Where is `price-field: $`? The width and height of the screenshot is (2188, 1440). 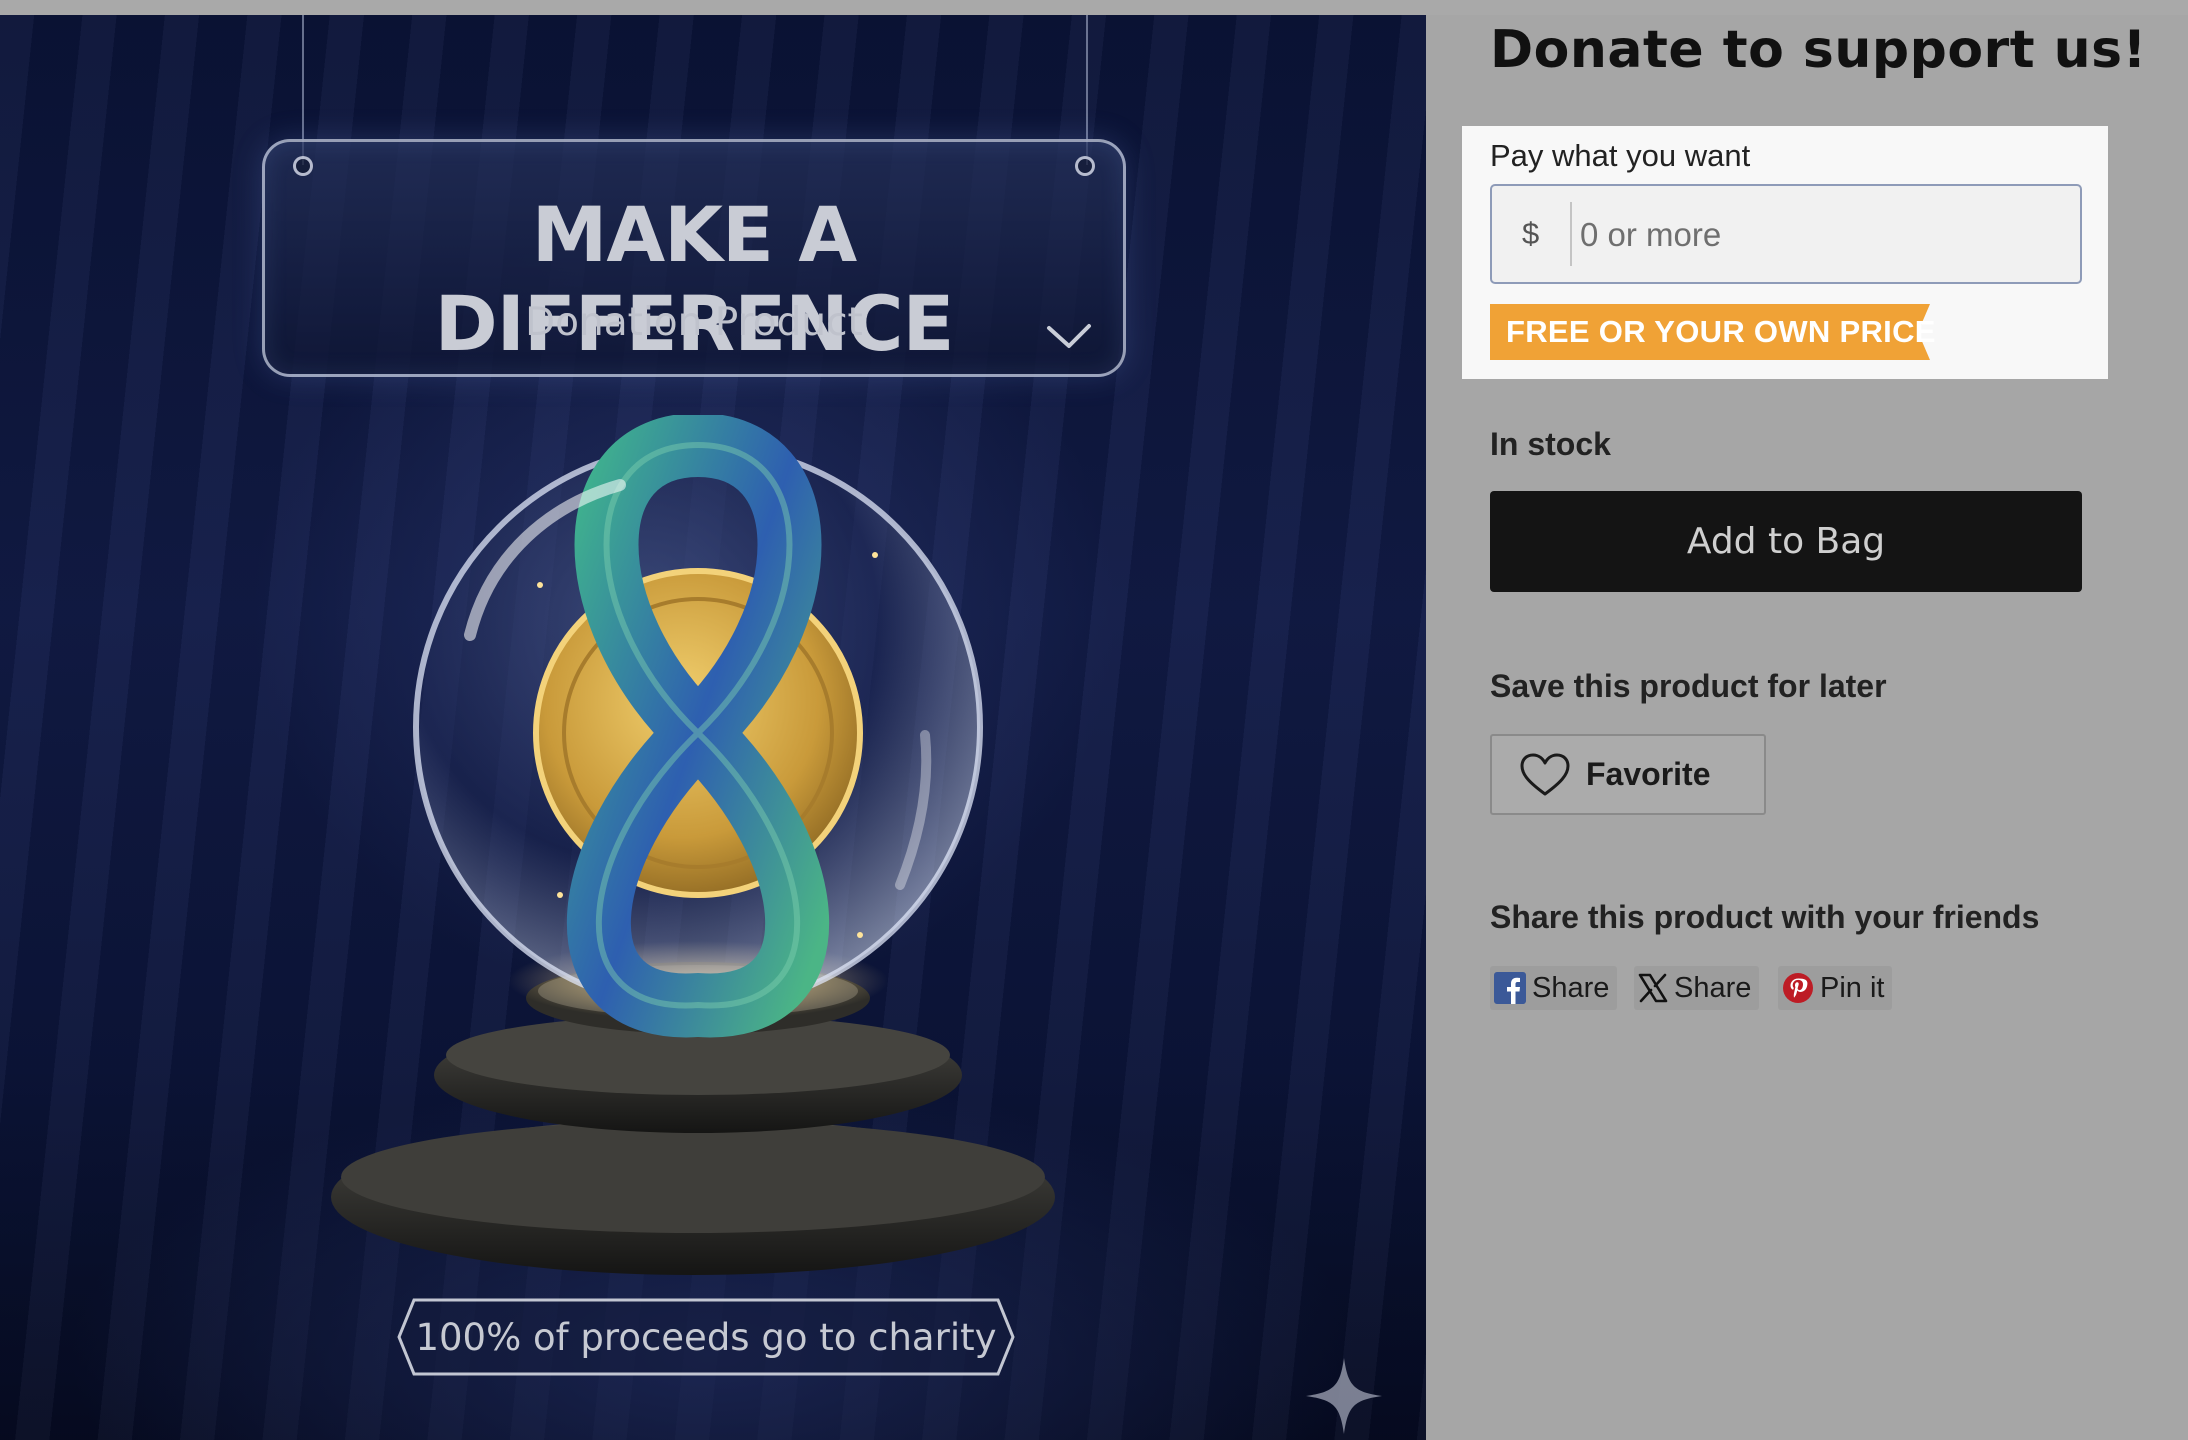 price-field: $ is located at coordinates (1786, 234).